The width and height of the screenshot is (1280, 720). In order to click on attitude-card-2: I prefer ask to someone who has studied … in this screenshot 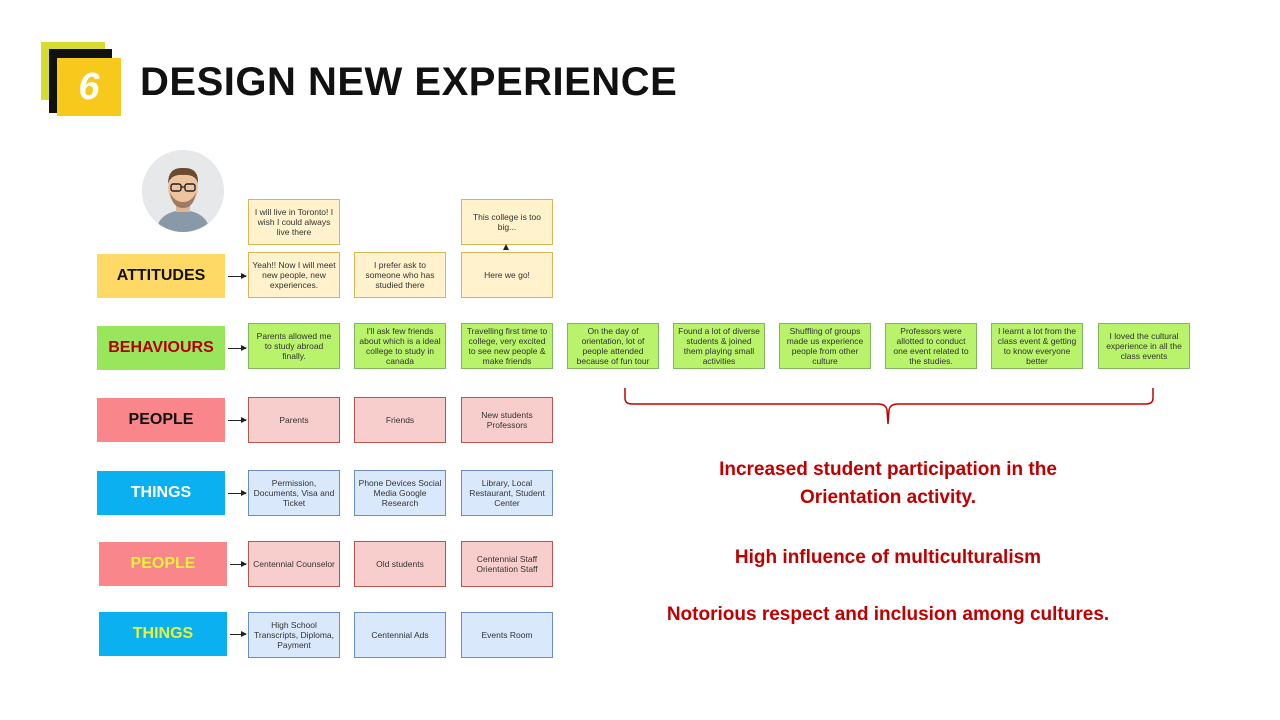, I will do `click(400, 275)`.